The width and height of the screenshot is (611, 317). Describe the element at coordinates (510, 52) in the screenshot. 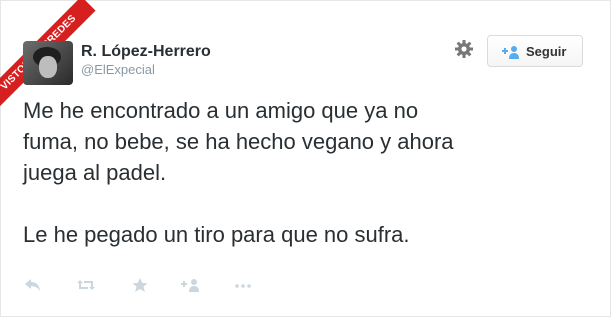

I see `follow-person-icon` at that location.